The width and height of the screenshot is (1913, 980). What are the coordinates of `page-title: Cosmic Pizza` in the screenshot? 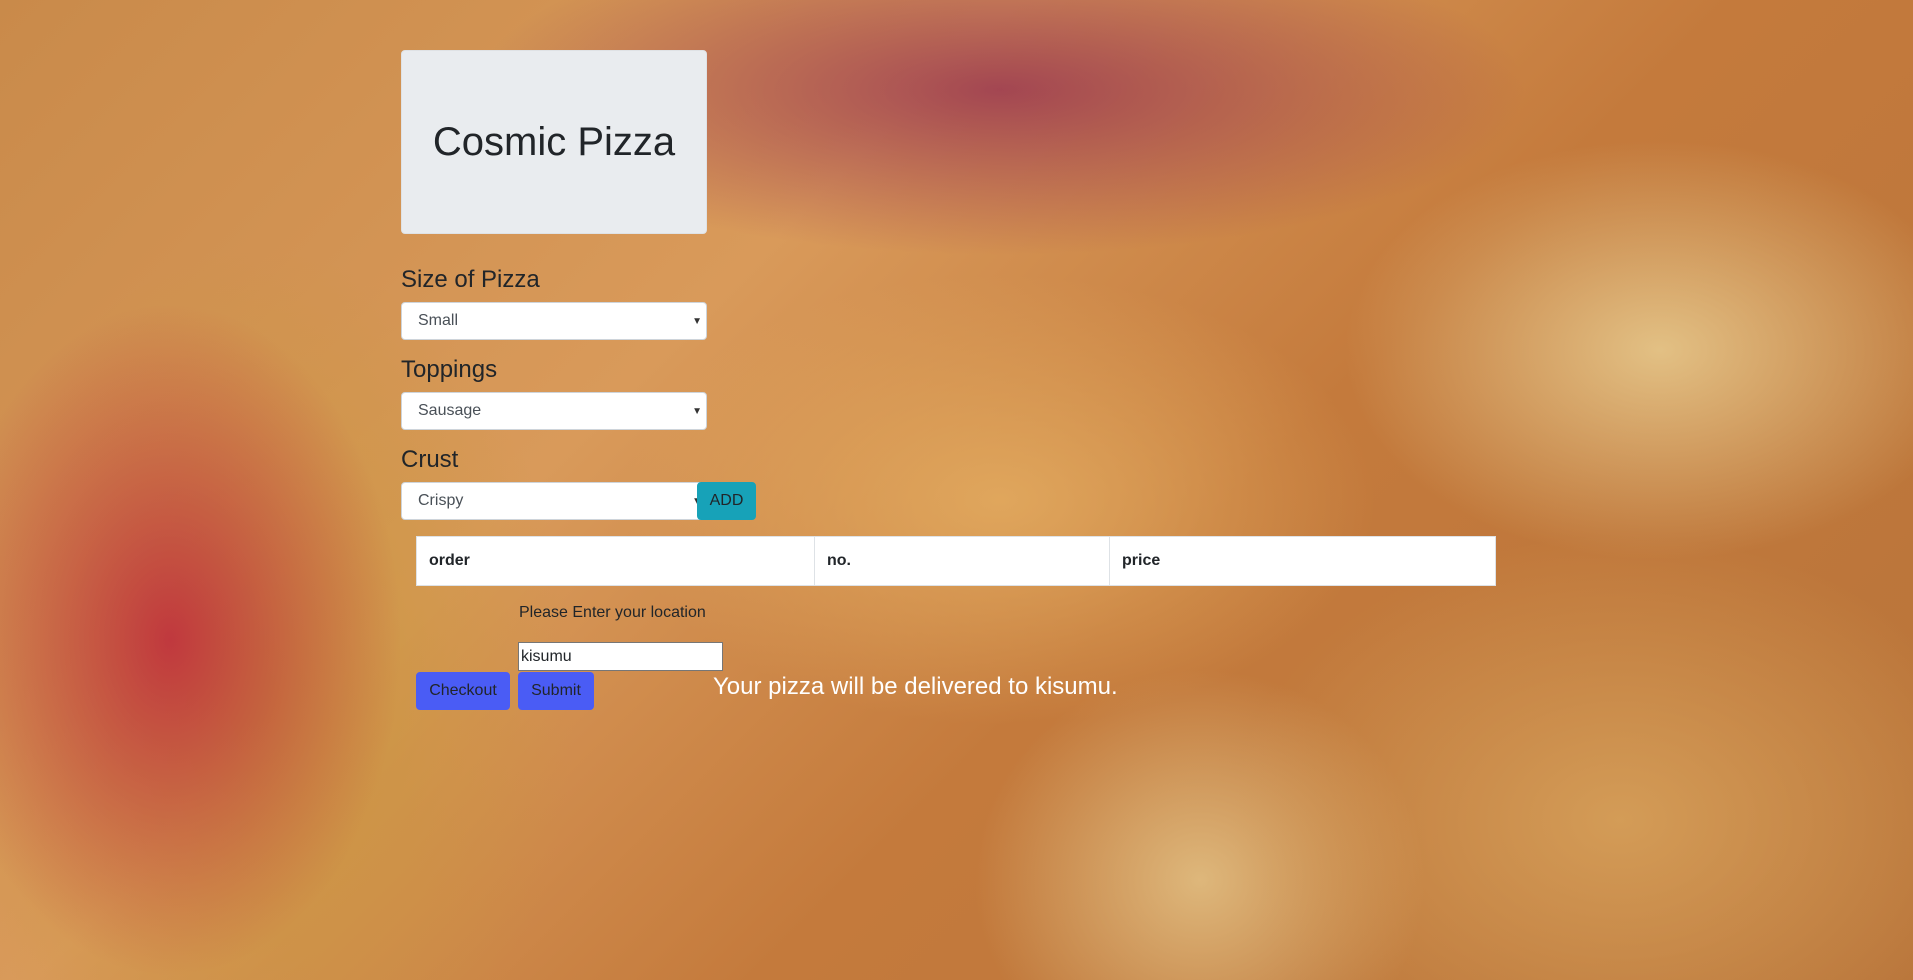 It's located at (554, 141).